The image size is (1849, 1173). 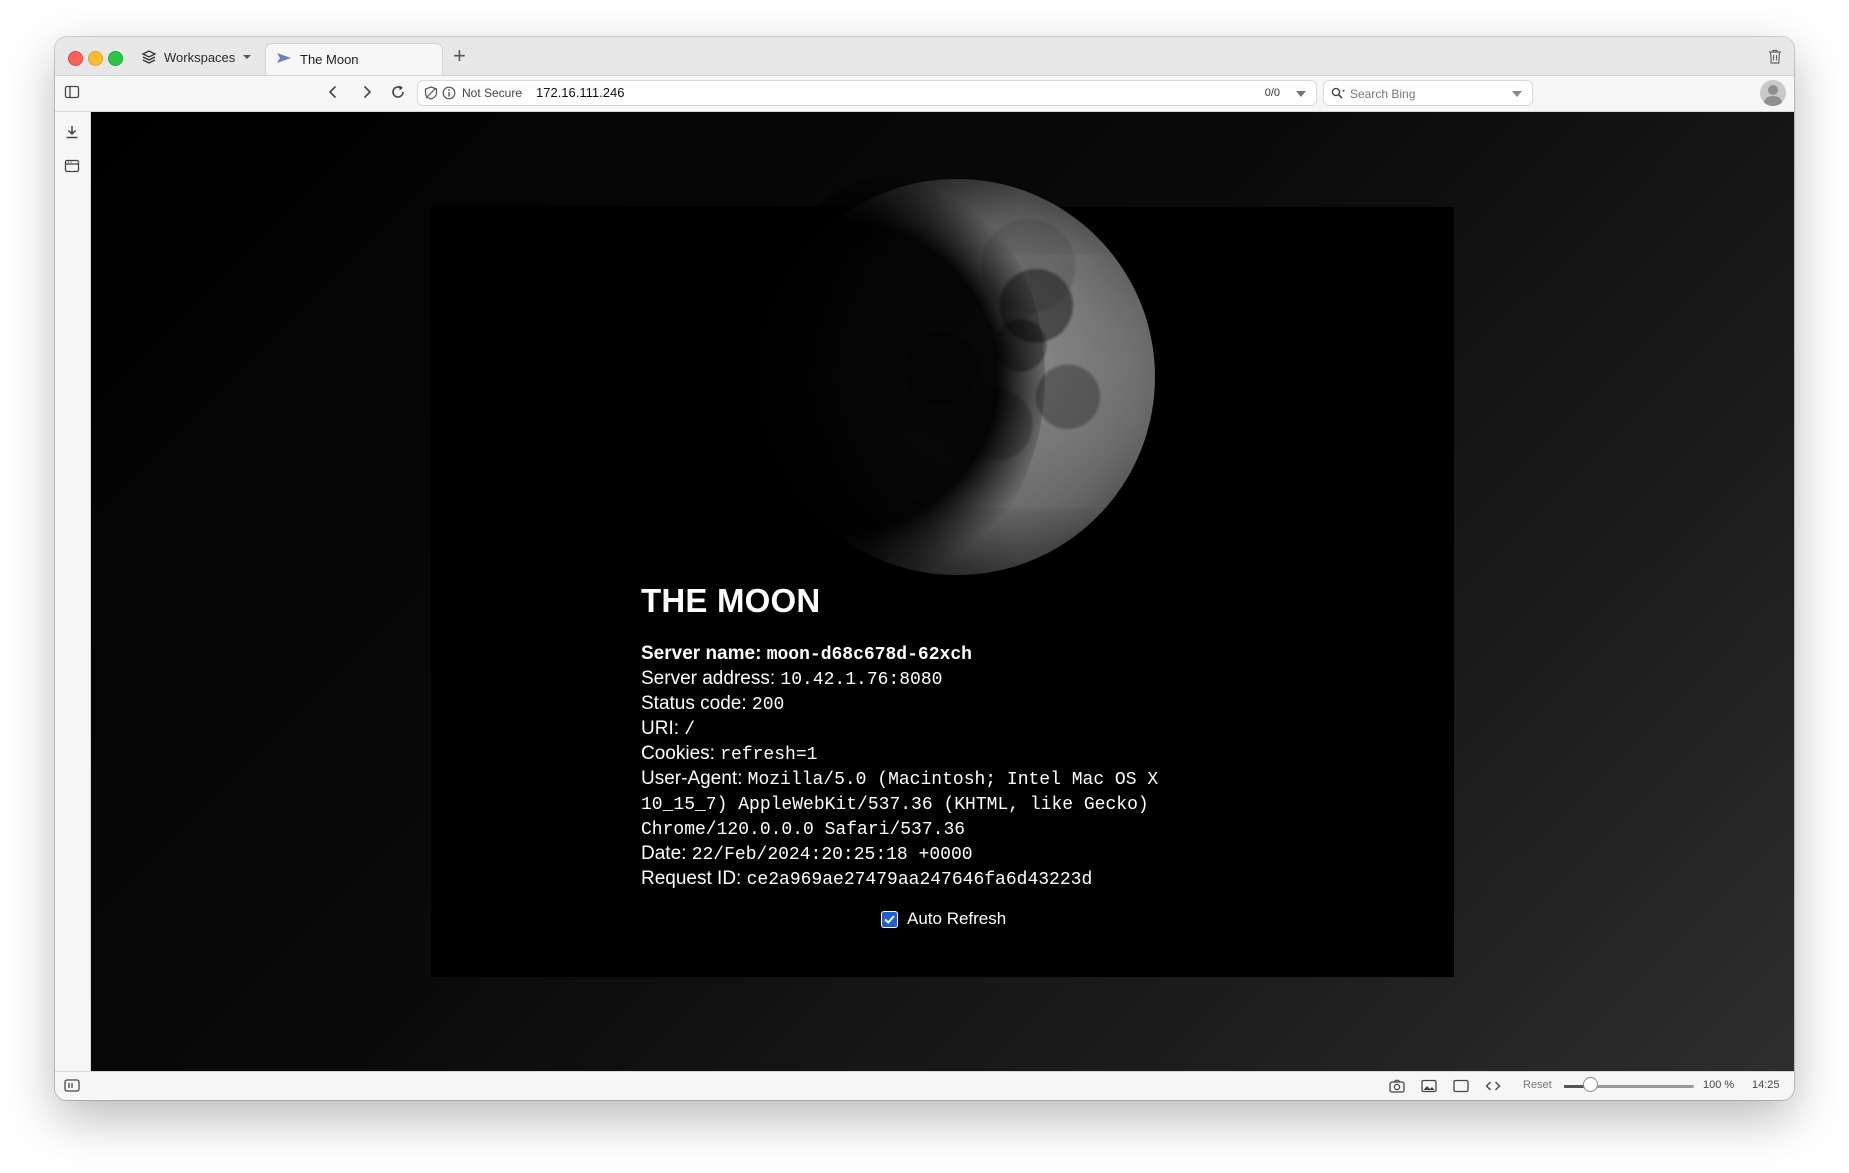 I want to click on trash-icon, so click(x=1775, y=59).